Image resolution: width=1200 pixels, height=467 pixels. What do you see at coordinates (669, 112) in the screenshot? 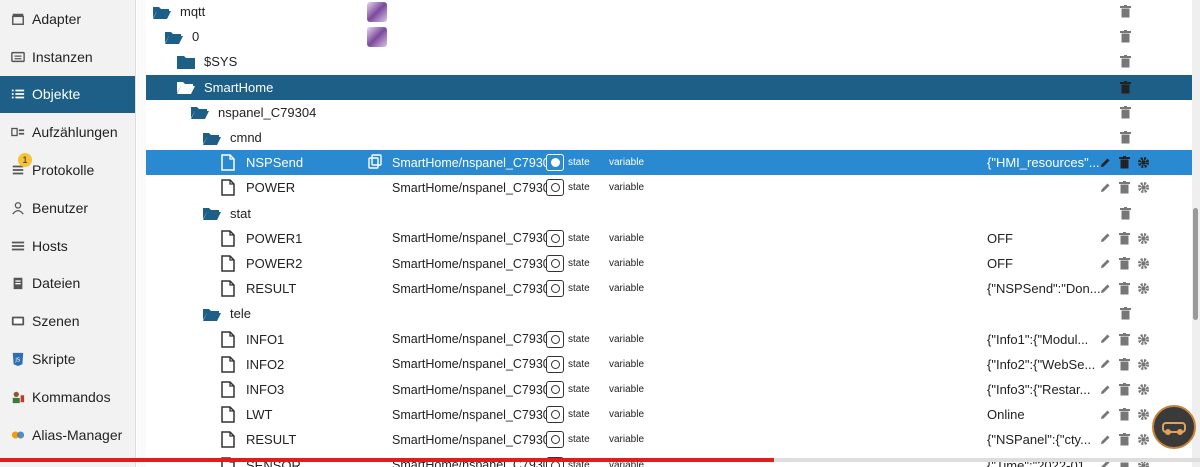
I see `folder-row: nspanel_C79304` at bounding box center [669, 112].